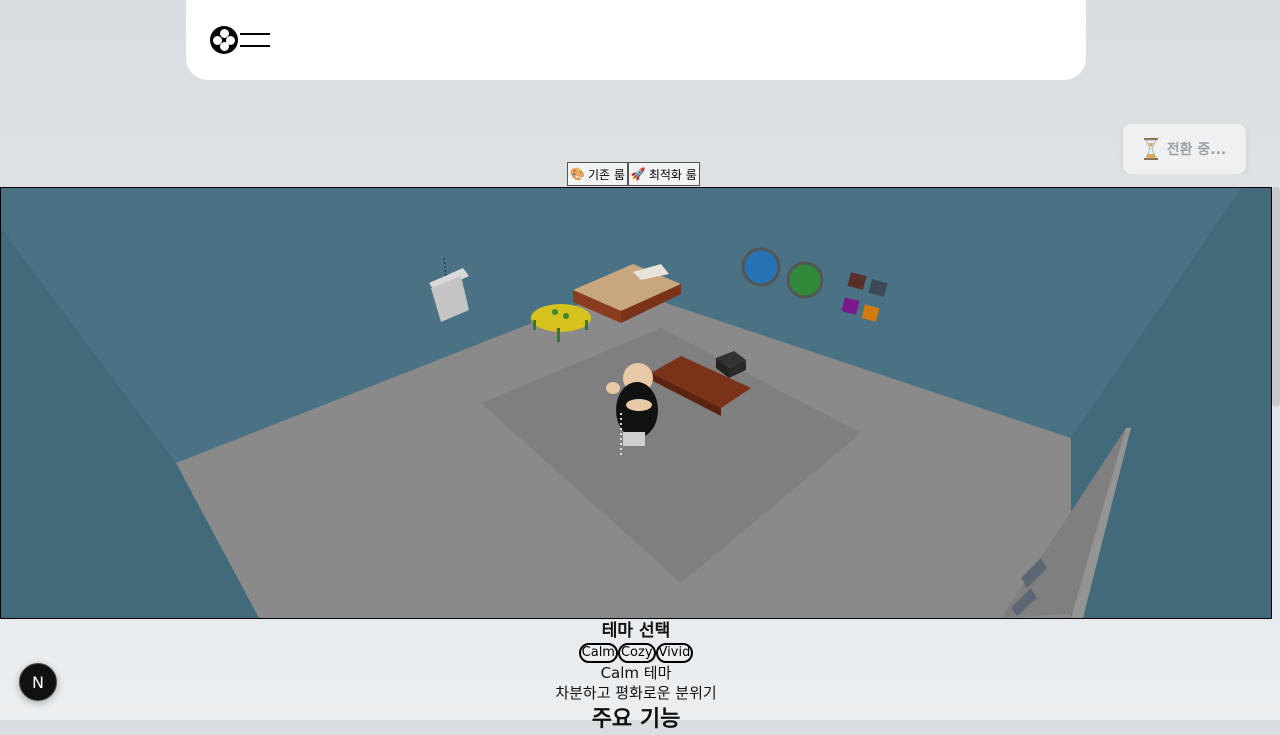 This screenshot has width=1280, height=735. I want to click on rocket-icon: 🚀, so click(638, 174).